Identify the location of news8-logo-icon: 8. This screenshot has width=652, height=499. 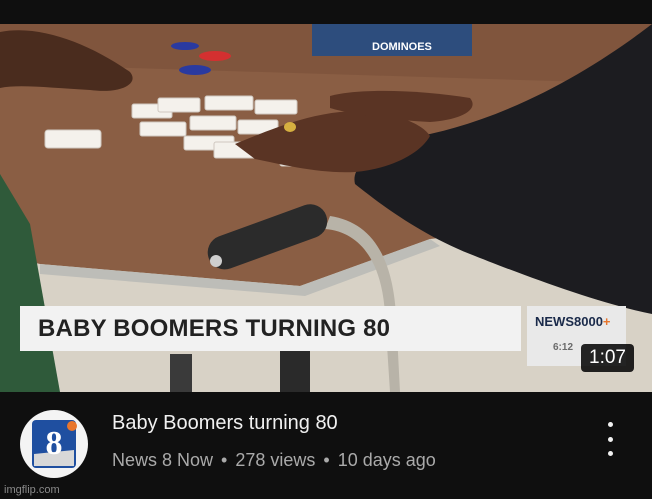
(54, 444).